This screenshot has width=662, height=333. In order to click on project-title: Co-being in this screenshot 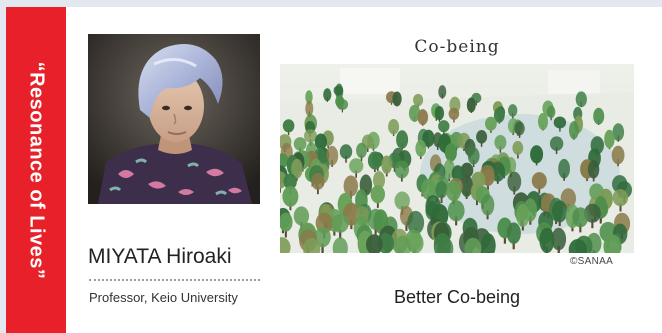, I will do `click(457, 47)`.